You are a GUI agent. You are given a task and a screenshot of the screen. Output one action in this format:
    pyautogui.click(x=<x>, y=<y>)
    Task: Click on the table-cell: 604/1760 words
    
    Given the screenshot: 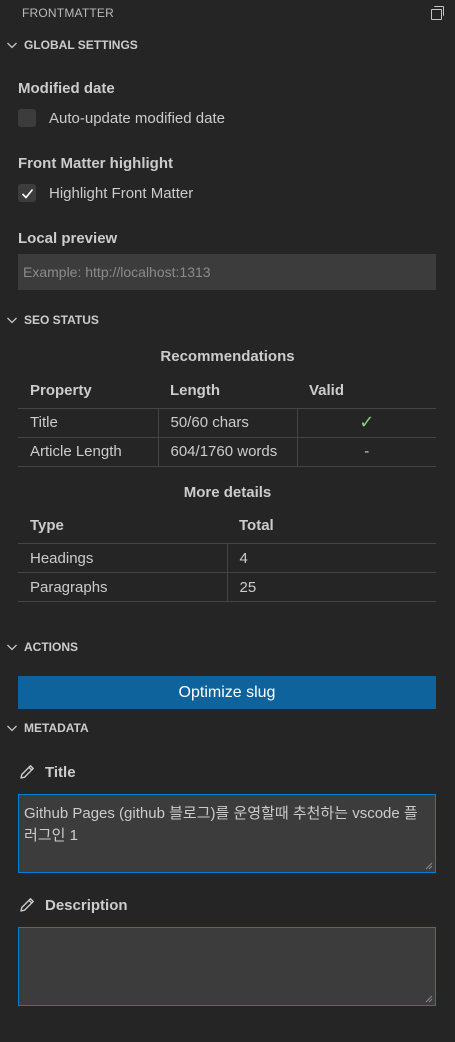 What is the action you would take?
    pyautogui.click(x=227, y=452)
    